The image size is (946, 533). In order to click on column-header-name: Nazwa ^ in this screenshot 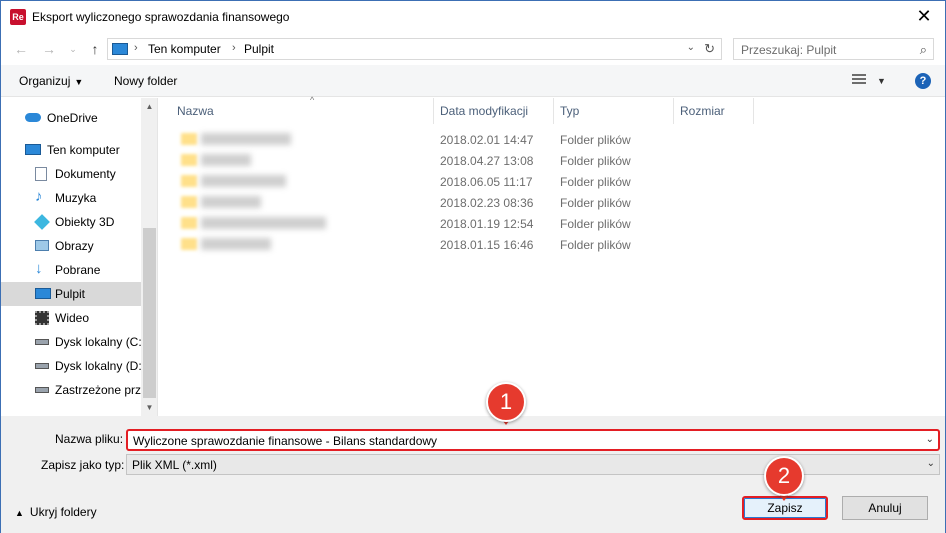, I will do `click(302, 109)`.